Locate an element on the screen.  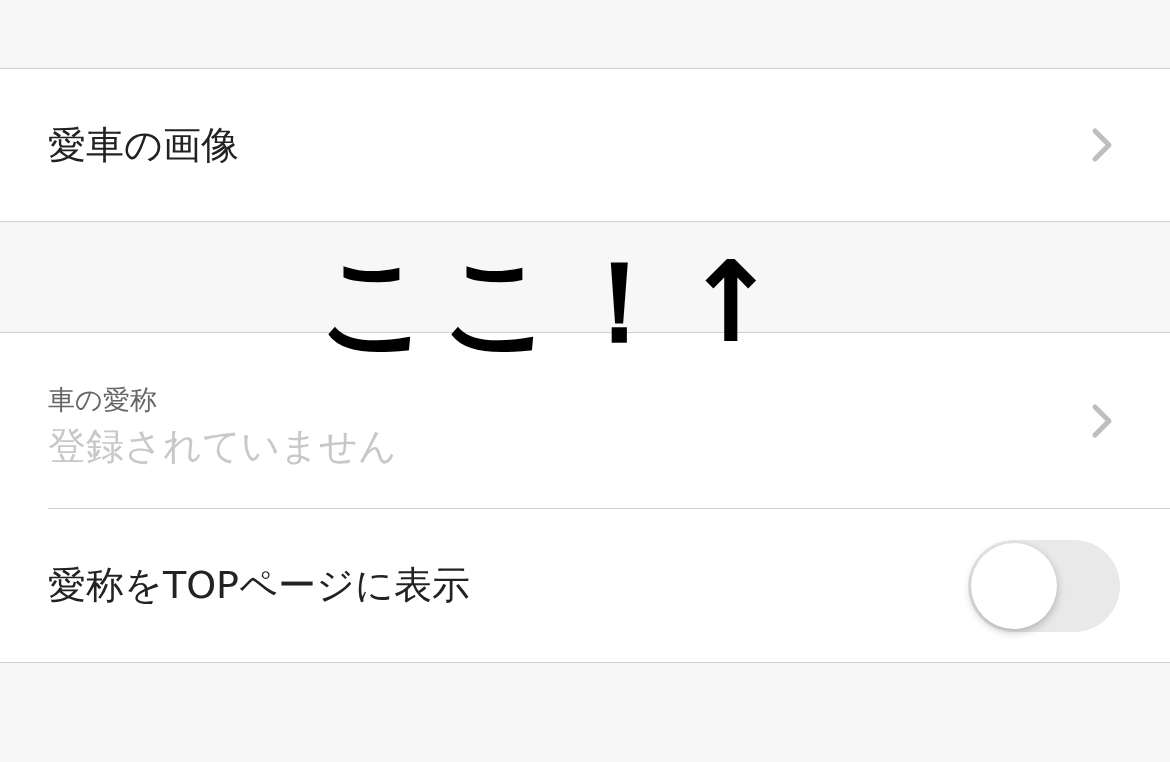
row-label: 愛車の画像 is located at coordinates (144, 145).